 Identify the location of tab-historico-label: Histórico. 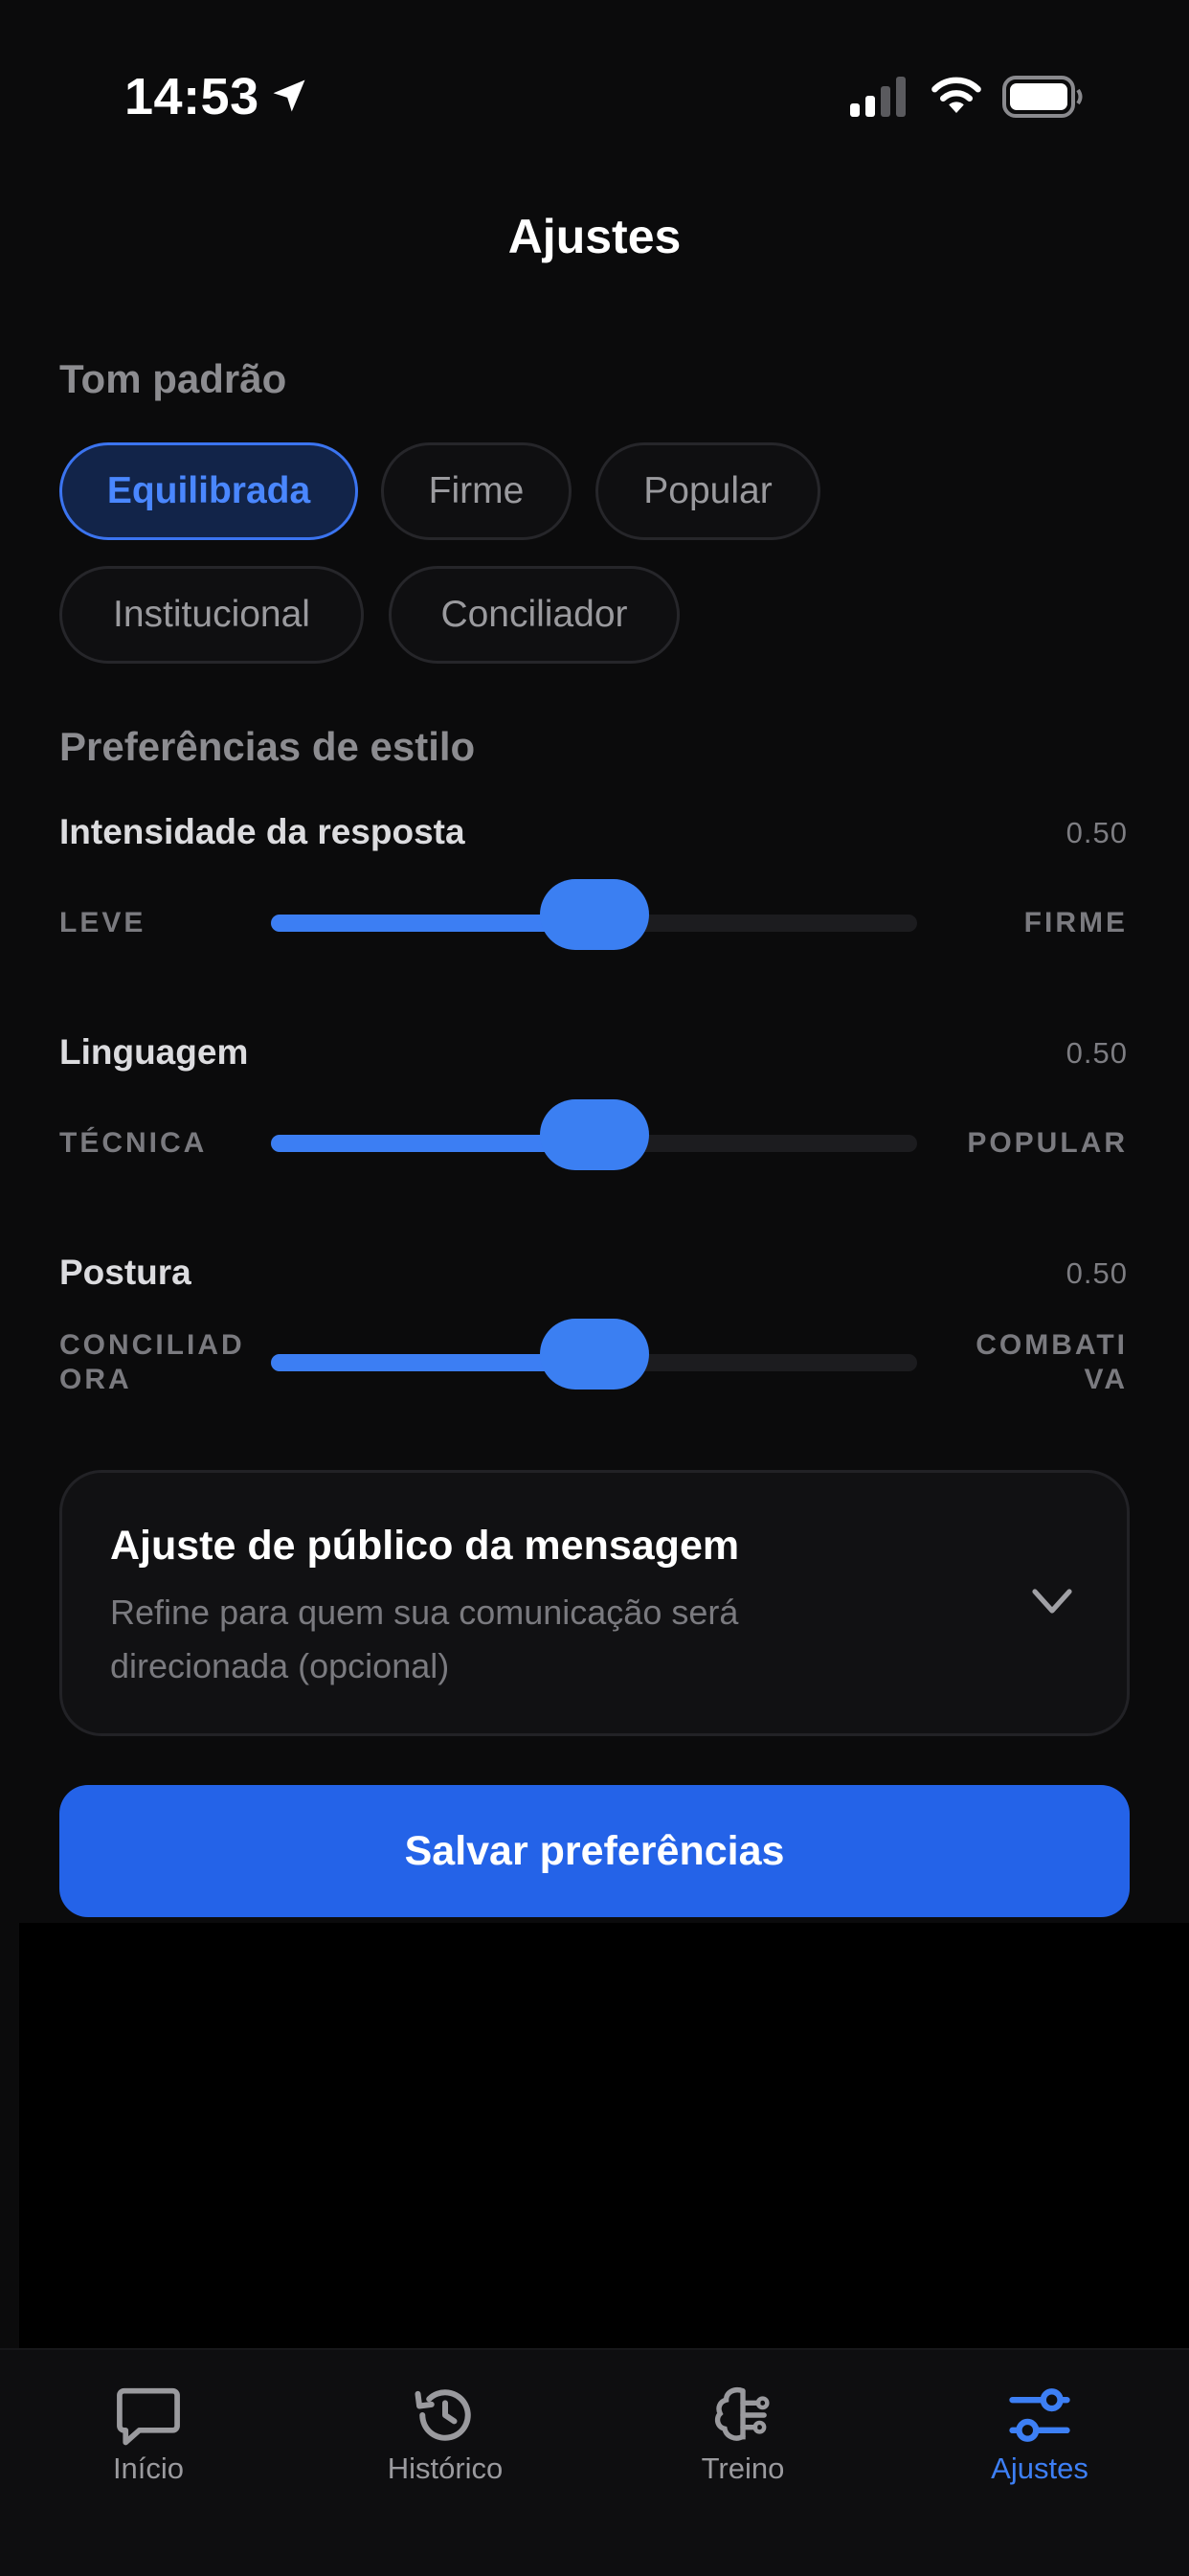
(445, 2468).